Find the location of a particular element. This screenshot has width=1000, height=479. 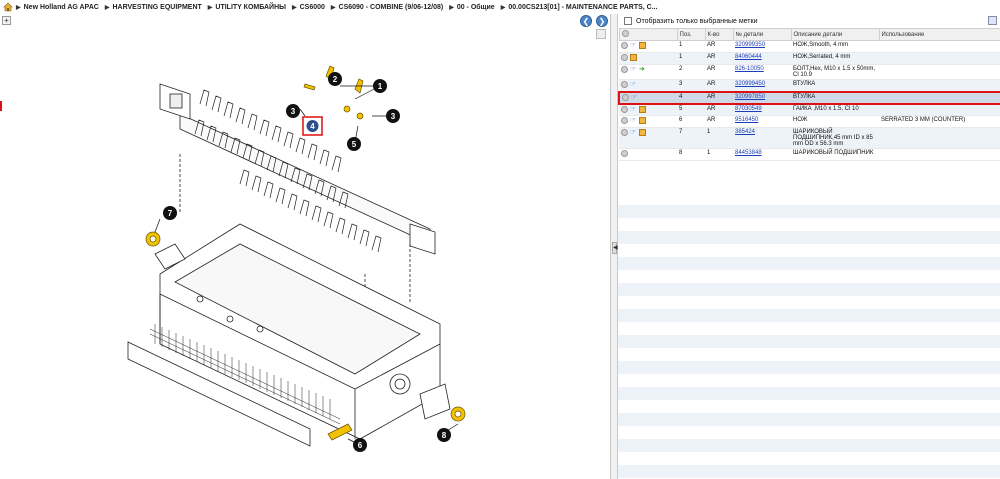

table-row: ☞ 3 AR 320999450 ВТУЛКА is located at coordinates (809, 85).